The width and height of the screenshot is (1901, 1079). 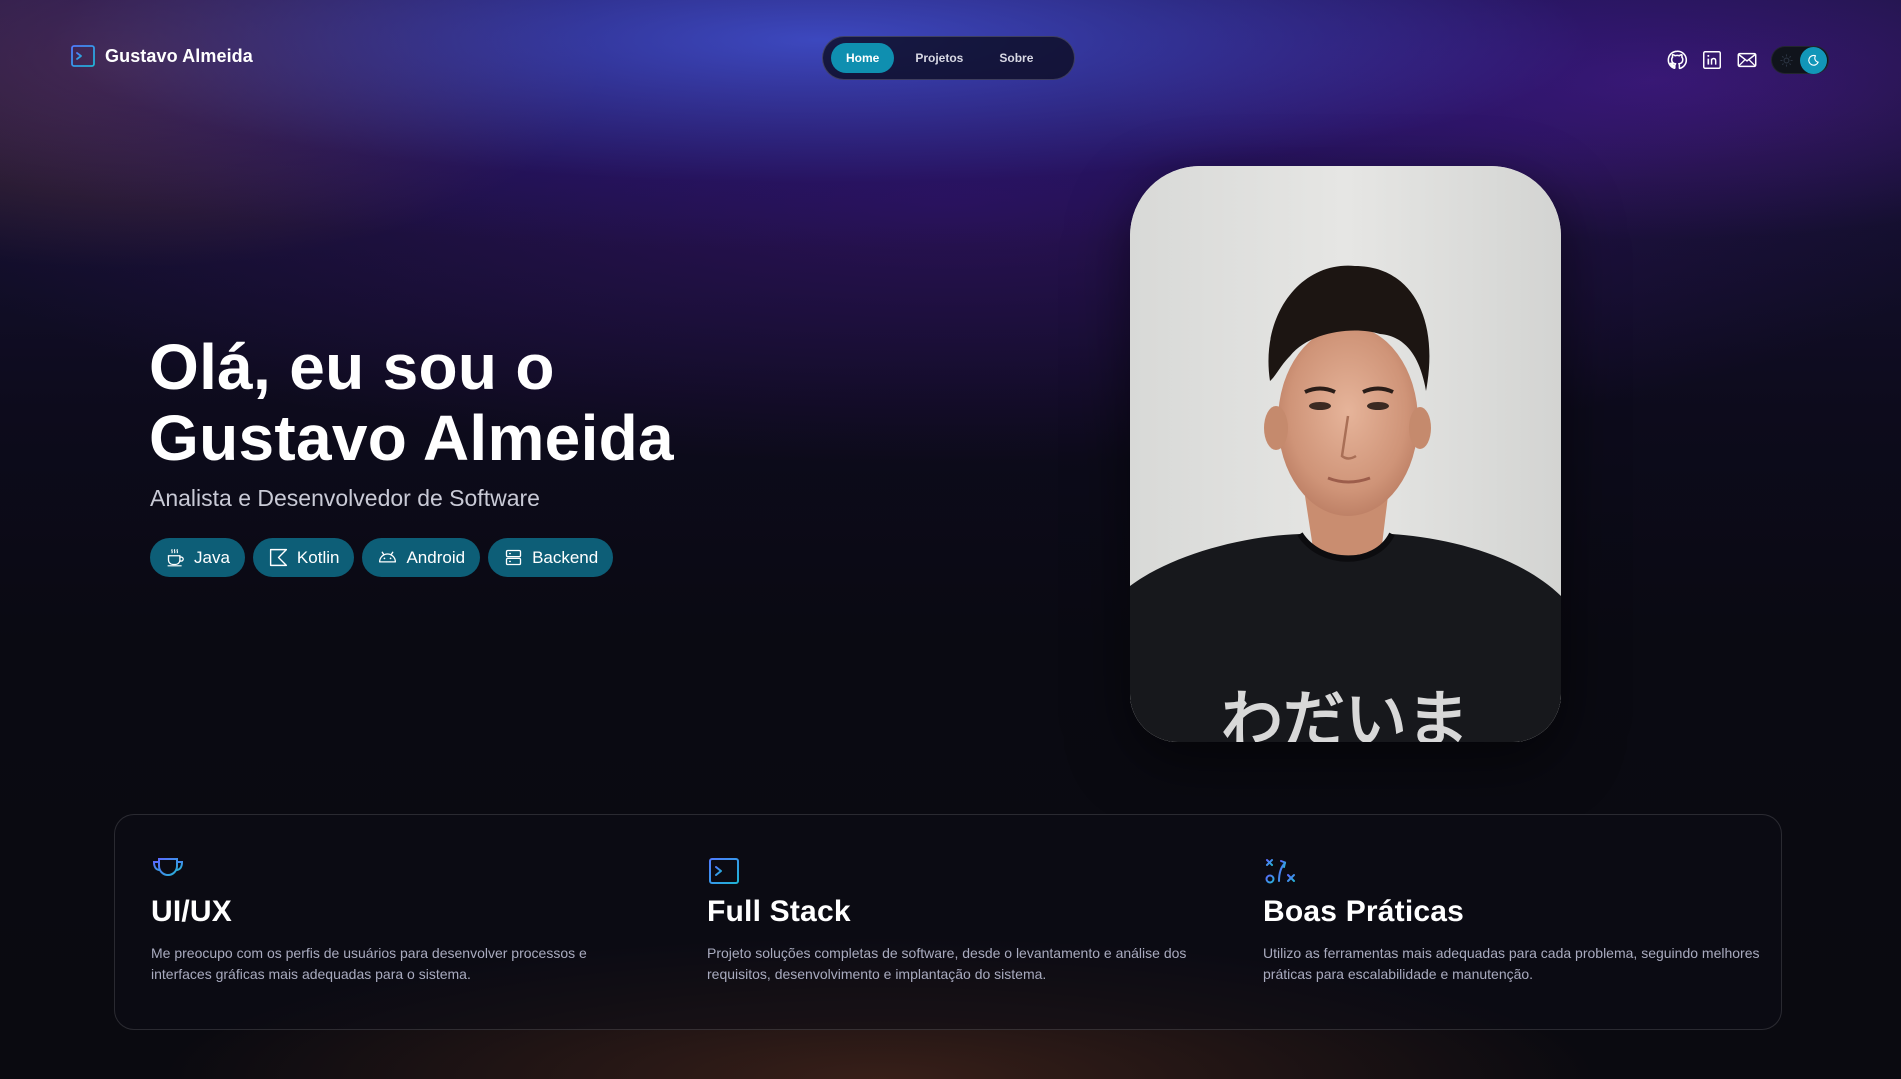 I want to click on chip-android-label: Android, so click(x=436, y=557).